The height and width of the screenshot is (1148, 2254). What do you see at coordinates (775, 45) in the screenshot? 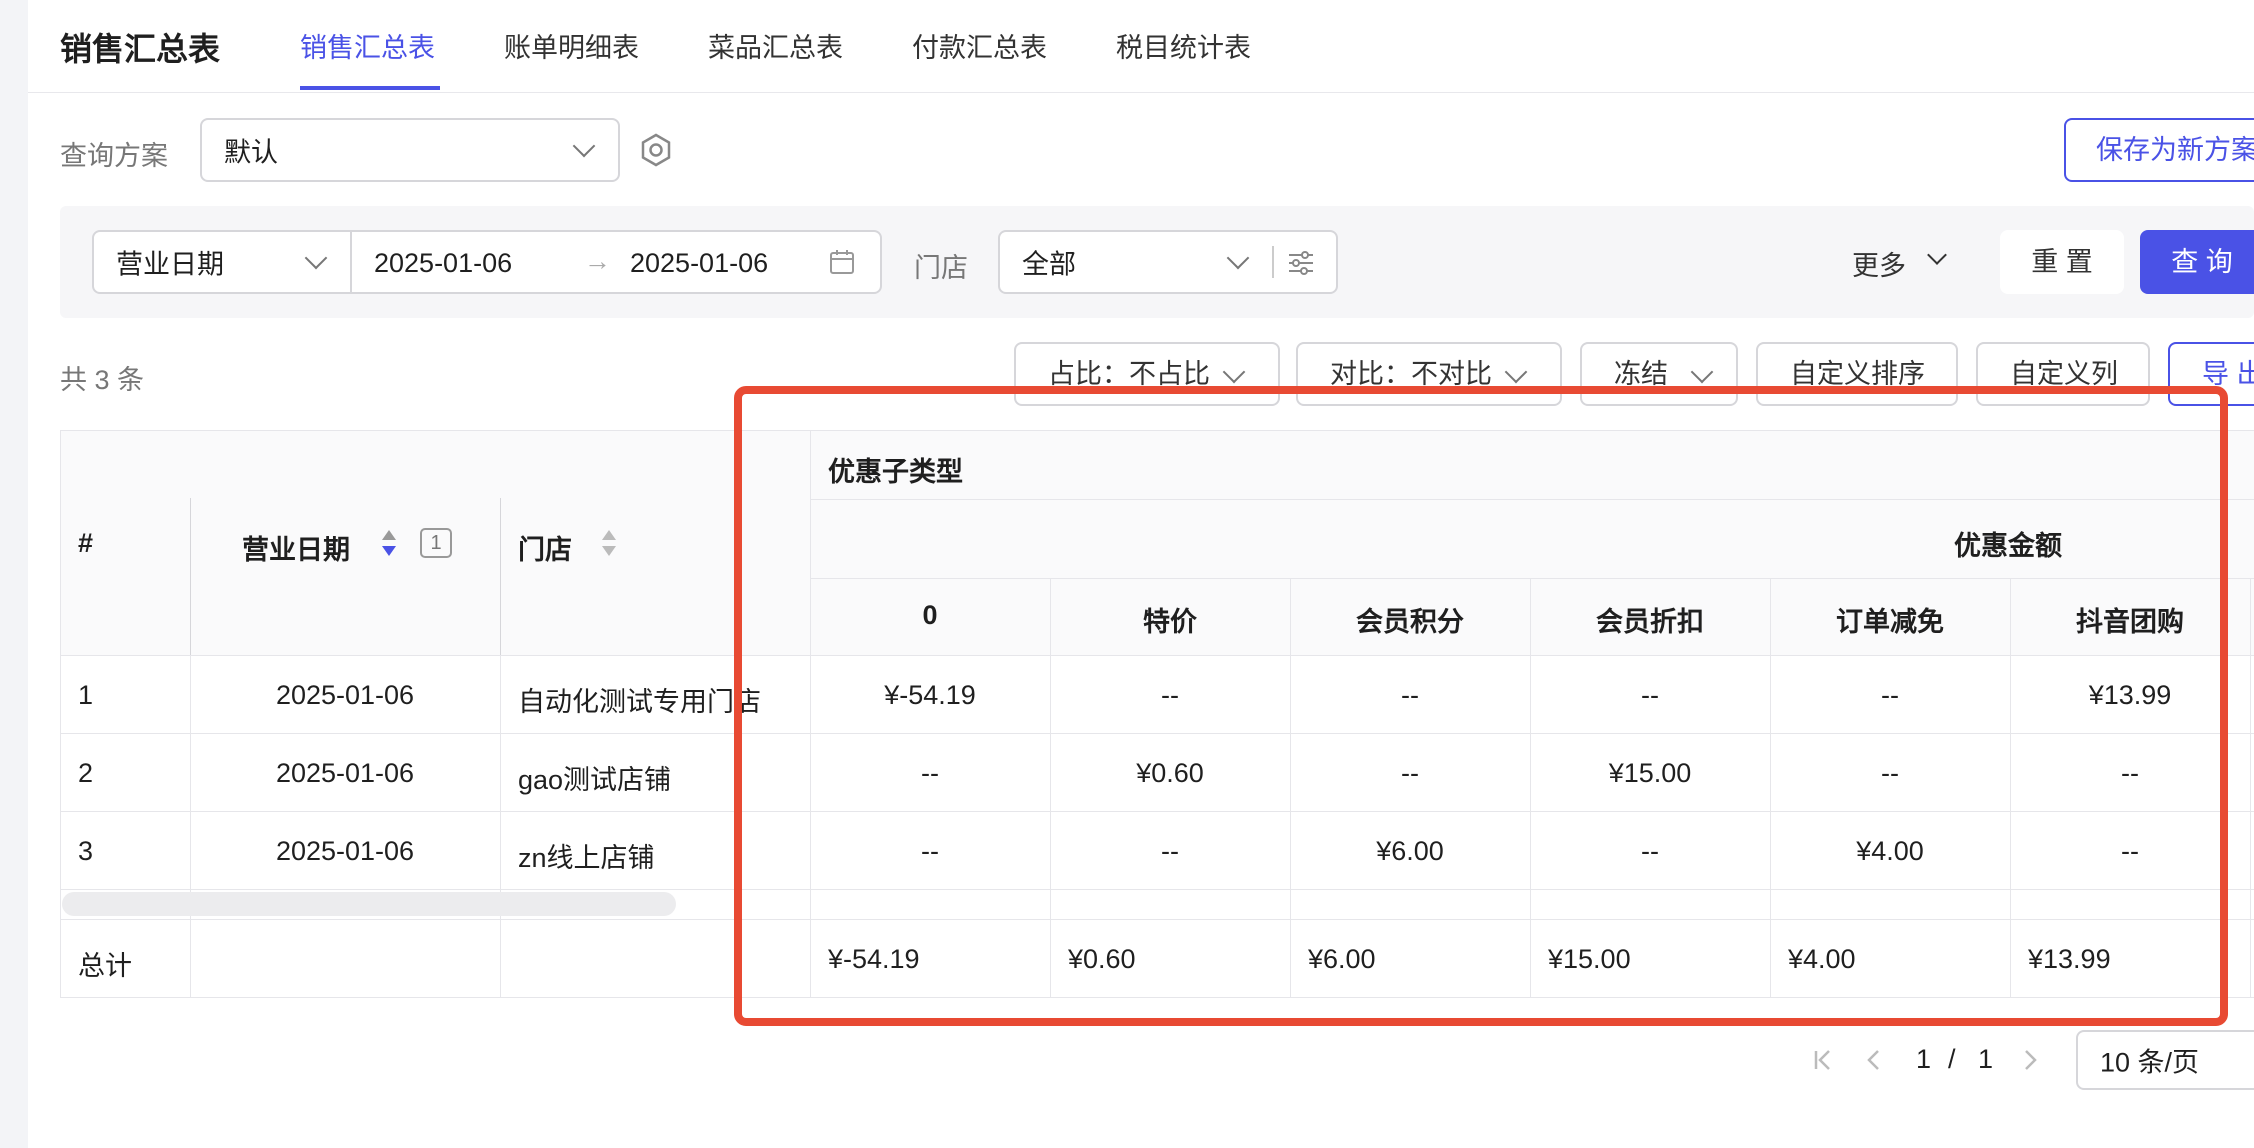
I see `tab-dish-summary: 菜品汇总表` at bounding box center [775, 45].